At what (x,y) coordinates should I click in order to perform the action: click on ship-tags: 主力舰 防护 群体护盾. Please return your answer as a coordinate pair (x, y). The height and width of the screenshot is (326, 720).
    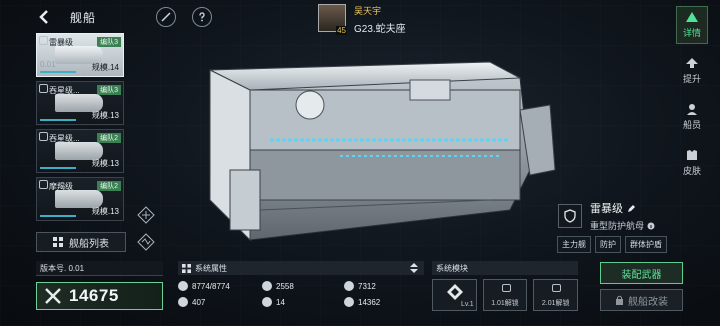
    Looking at the image, I should click on (612, 244).